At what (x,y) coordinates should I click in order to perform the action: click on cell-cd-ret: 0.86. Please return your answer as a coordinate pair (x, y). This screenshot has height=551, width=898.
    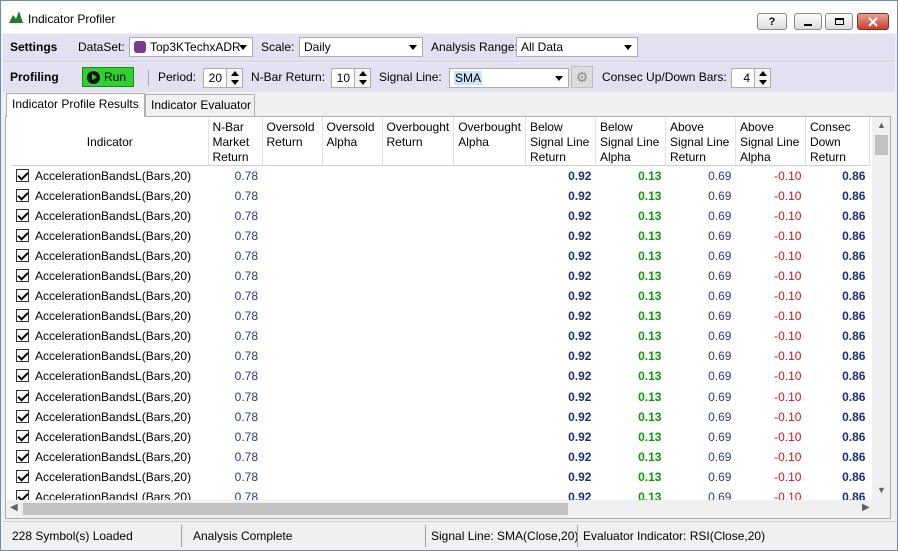
    Looking at the image, I should click on (854, 376).